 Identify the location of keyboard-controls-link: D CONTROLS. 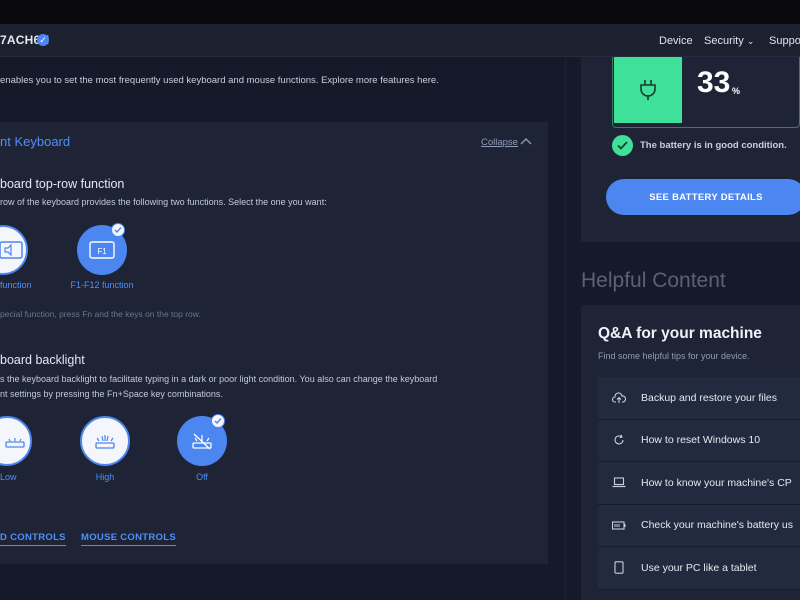
(33, 539).